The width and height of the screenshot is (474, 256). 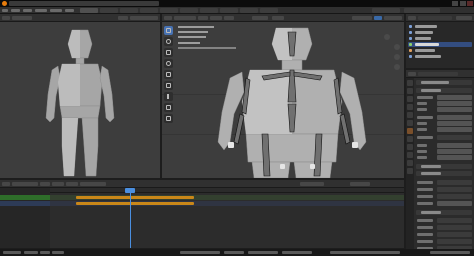 I want to click on workspace-tab-modeling, so click(x=109, y=10).